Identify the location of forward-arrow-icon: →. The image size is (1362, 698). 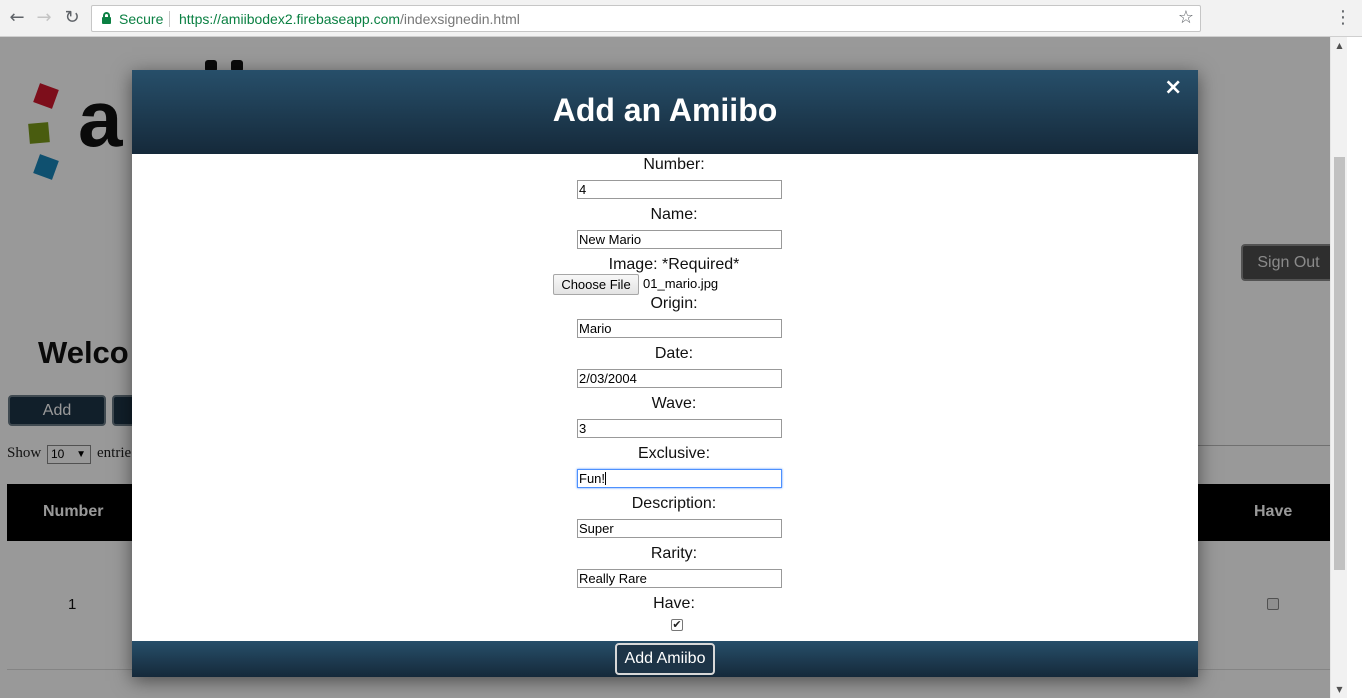
(44, 18).